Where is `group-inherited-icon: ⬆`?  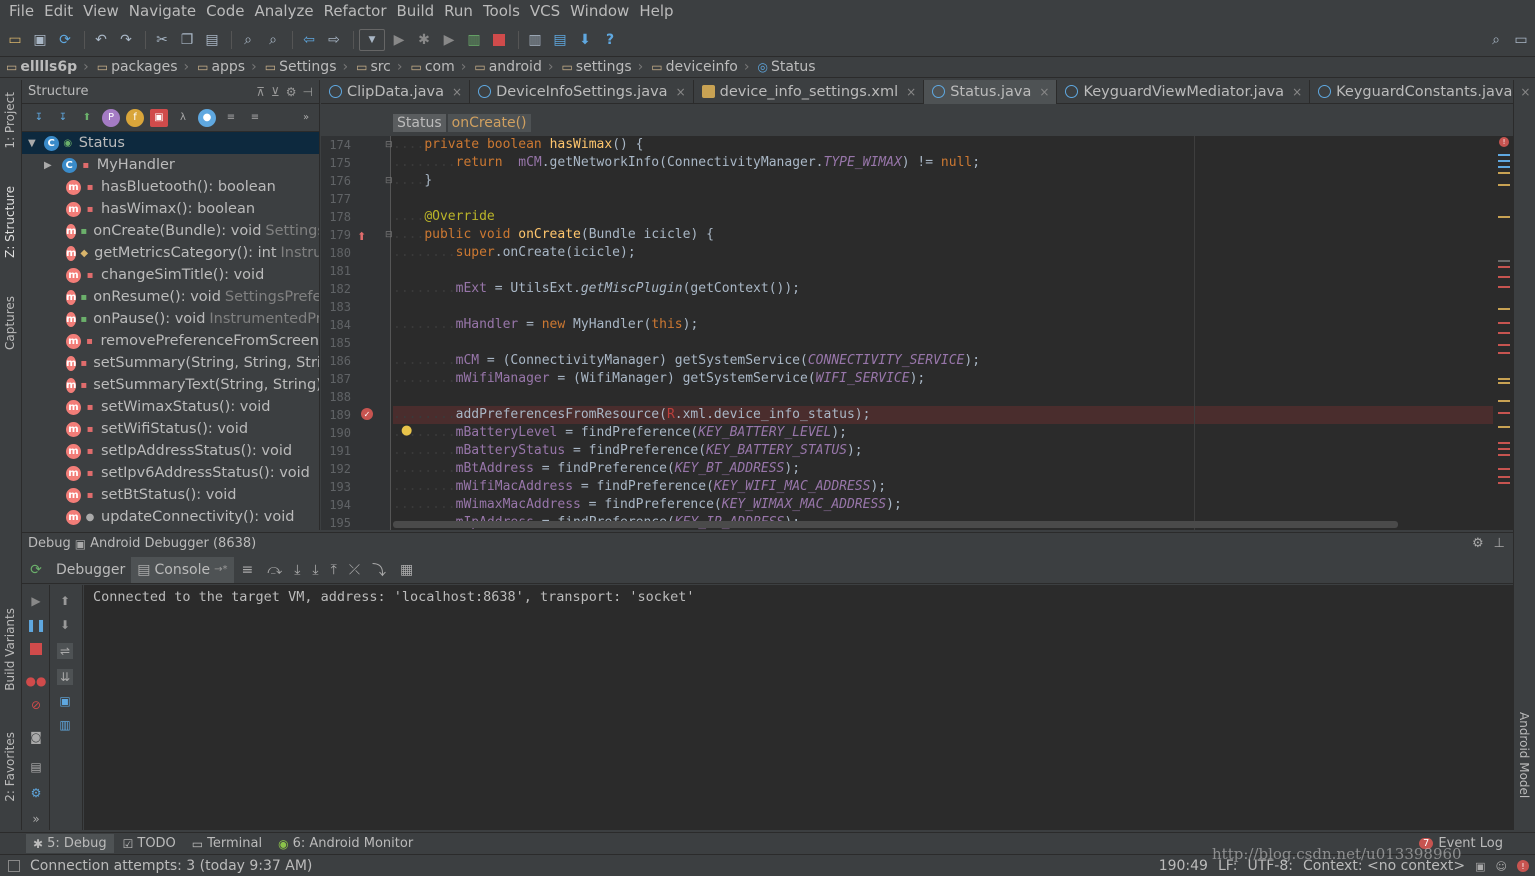
group-inherited-icon: ⬆ is located at coordinates (87, 118).